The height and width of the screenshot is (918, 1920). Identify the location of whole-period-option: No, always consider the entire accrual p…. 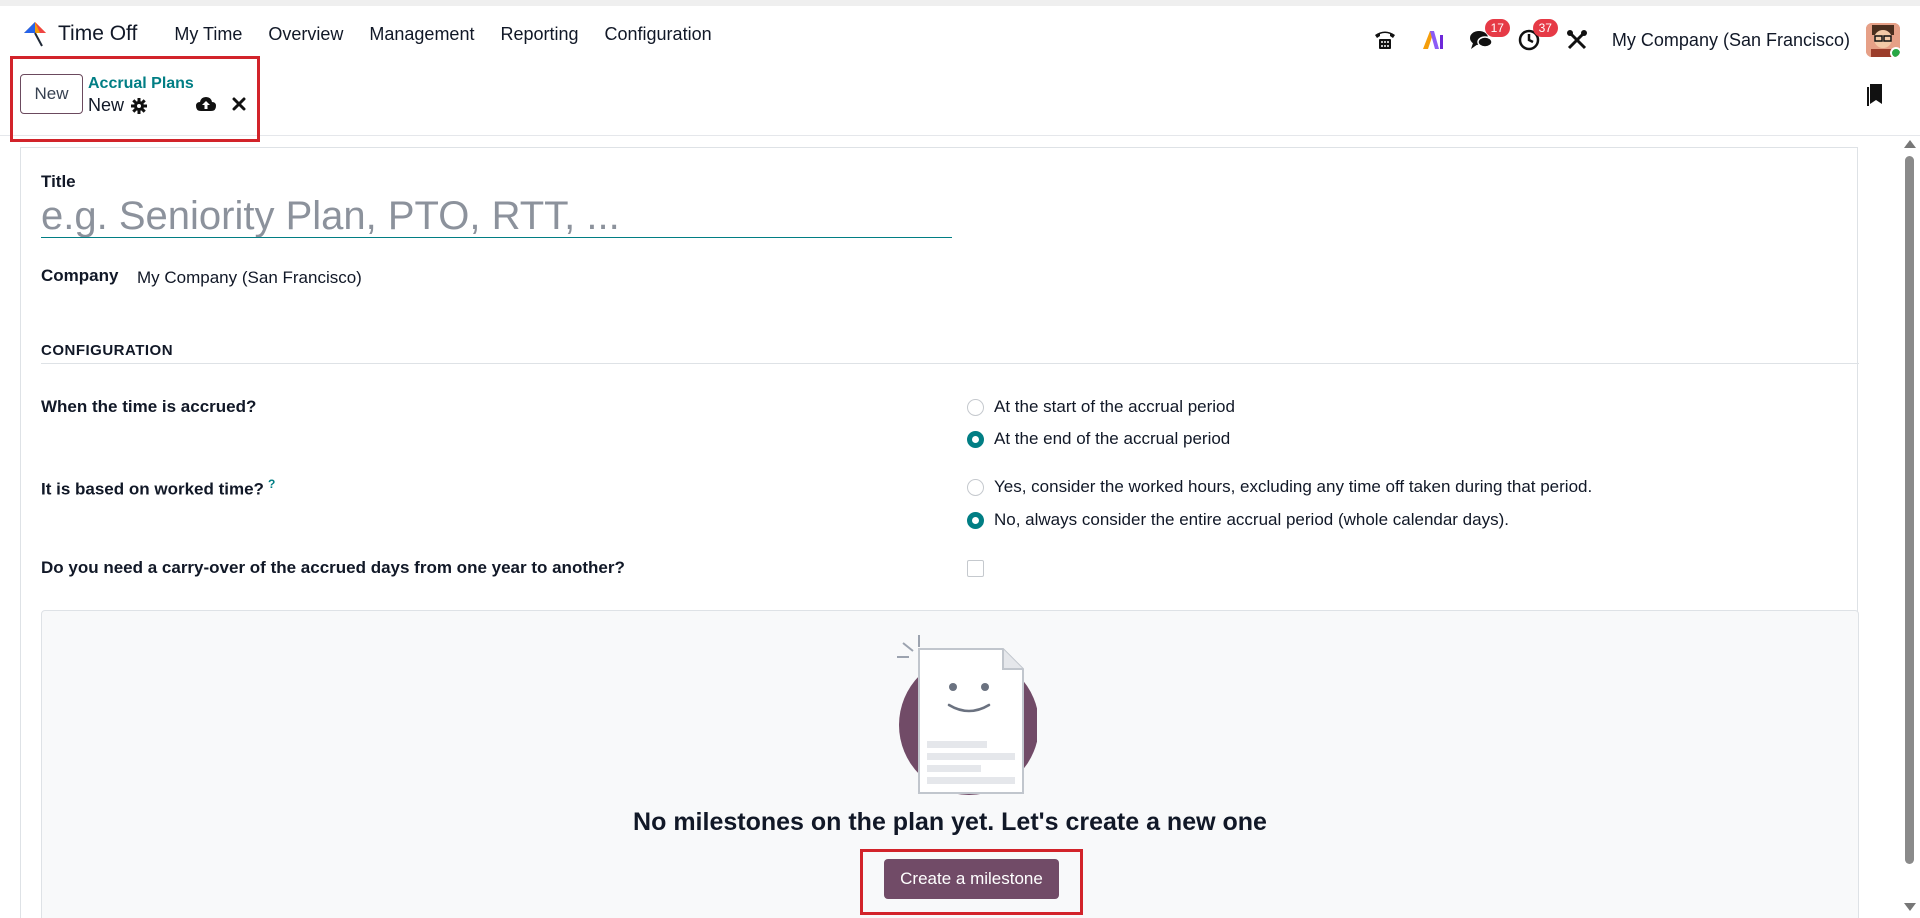
(1238, 520).